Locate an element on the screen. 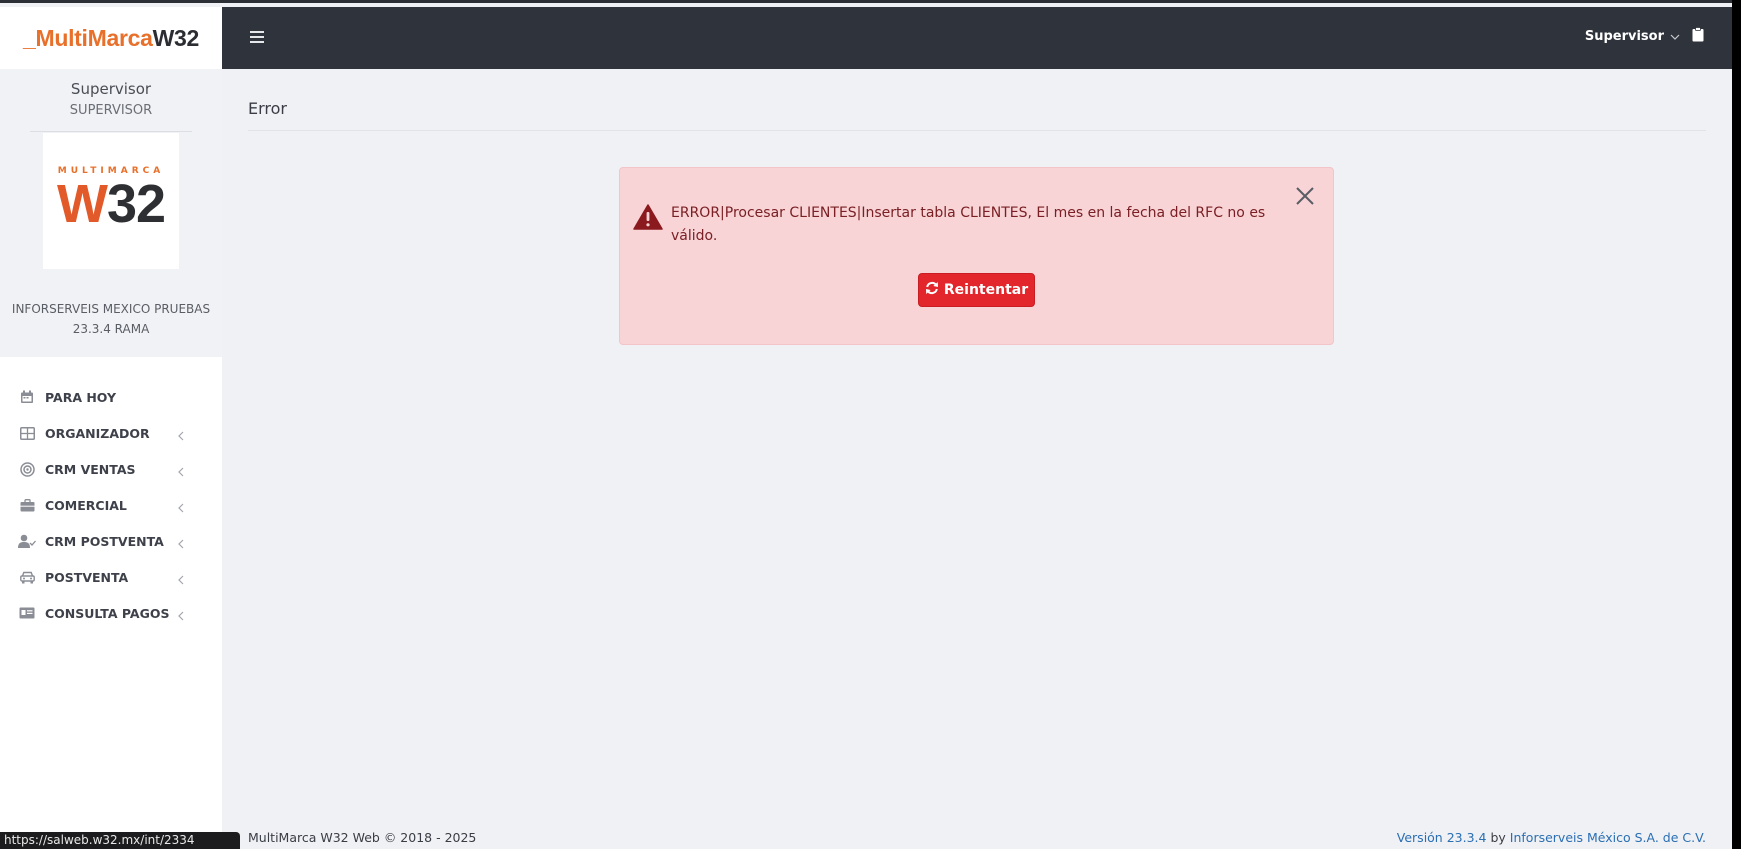  window-top-strip is located at coordinates (866, 1).